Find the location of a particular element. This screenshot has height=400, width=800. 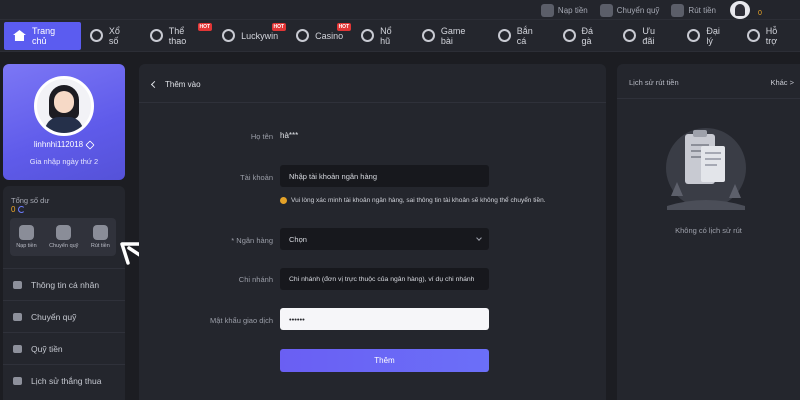

avatar-face is located at coordinates (64, 102).